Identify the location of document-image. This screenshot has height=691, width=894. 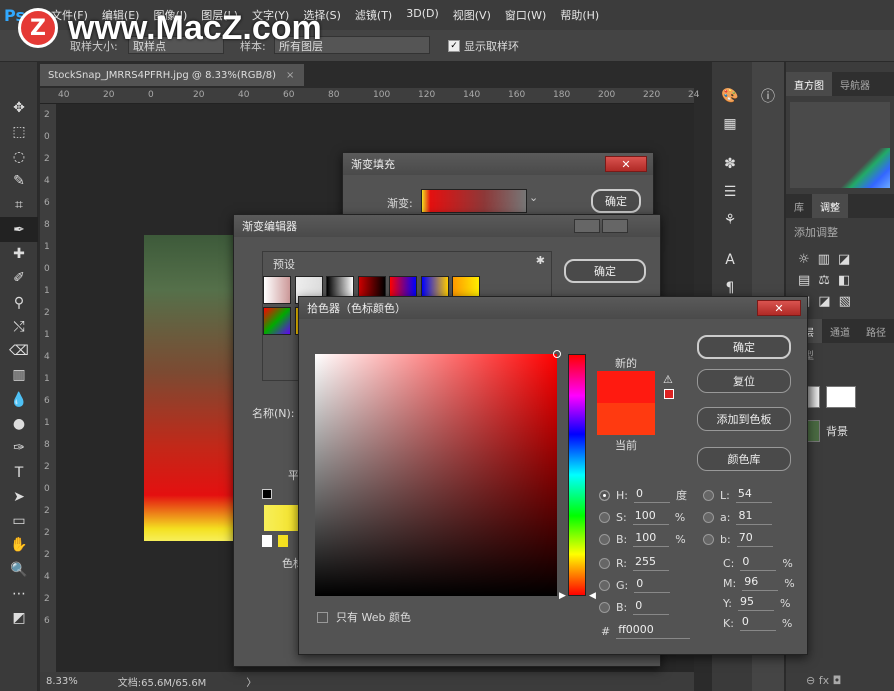
(190, 388).